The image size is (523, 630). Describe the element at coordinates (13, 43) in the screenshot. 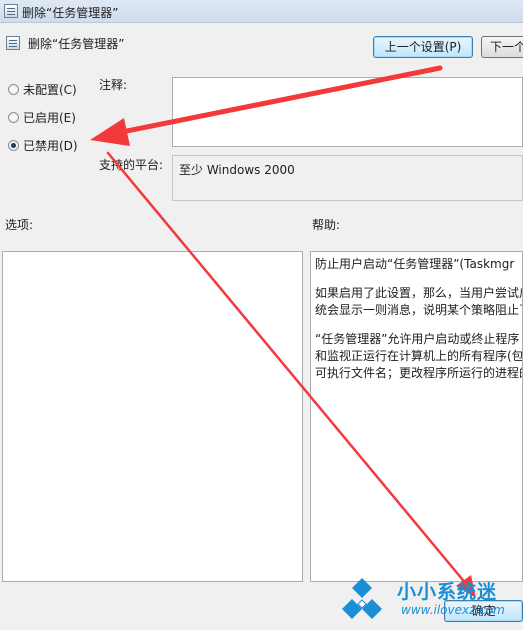

I see `policy-setting-icon` at that location.